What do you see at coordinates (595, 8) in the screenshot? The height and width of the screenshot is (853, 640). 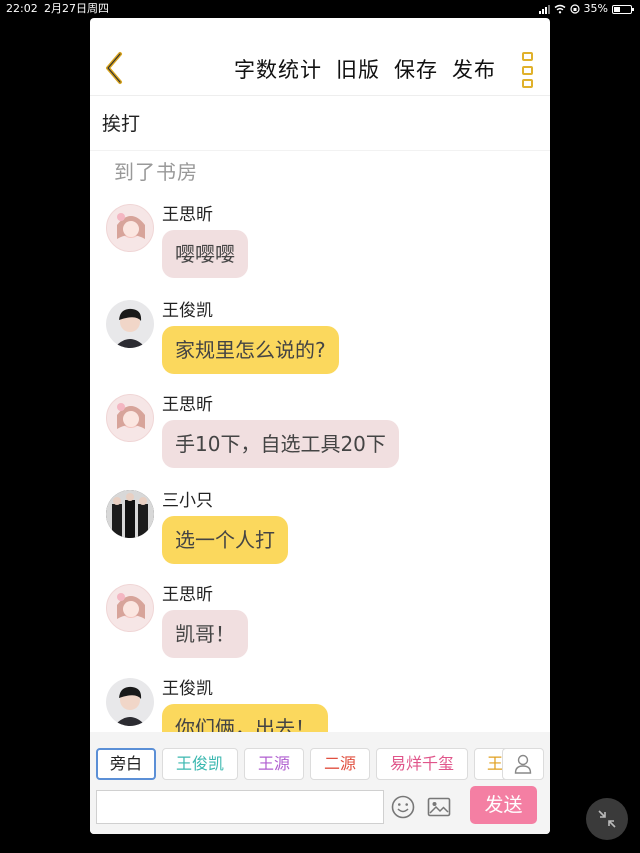 I see `battery-percent: 35%` at bounding box center [595, 8].